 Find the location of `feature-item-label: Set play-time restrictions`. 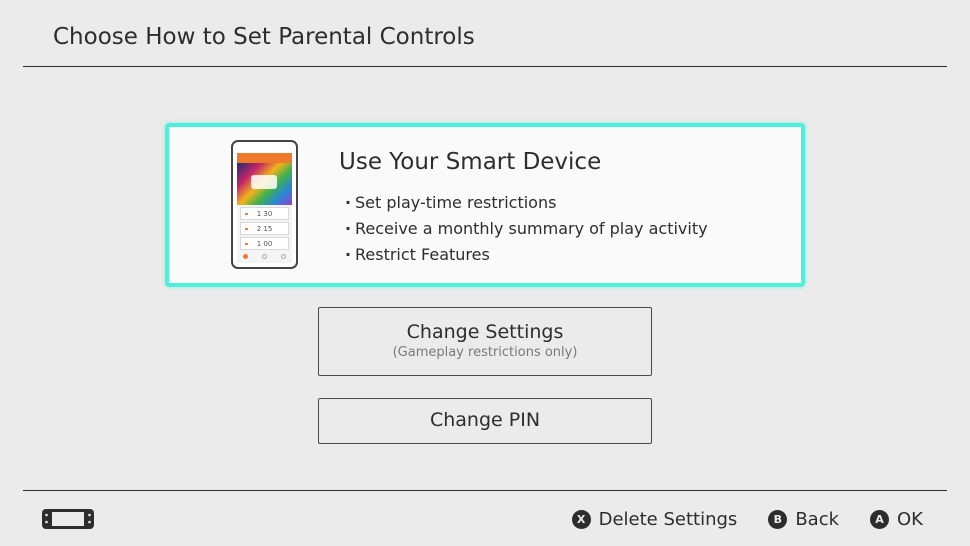

feature-item-label: Set play-time restrictions is located at coordinates (456, 202).